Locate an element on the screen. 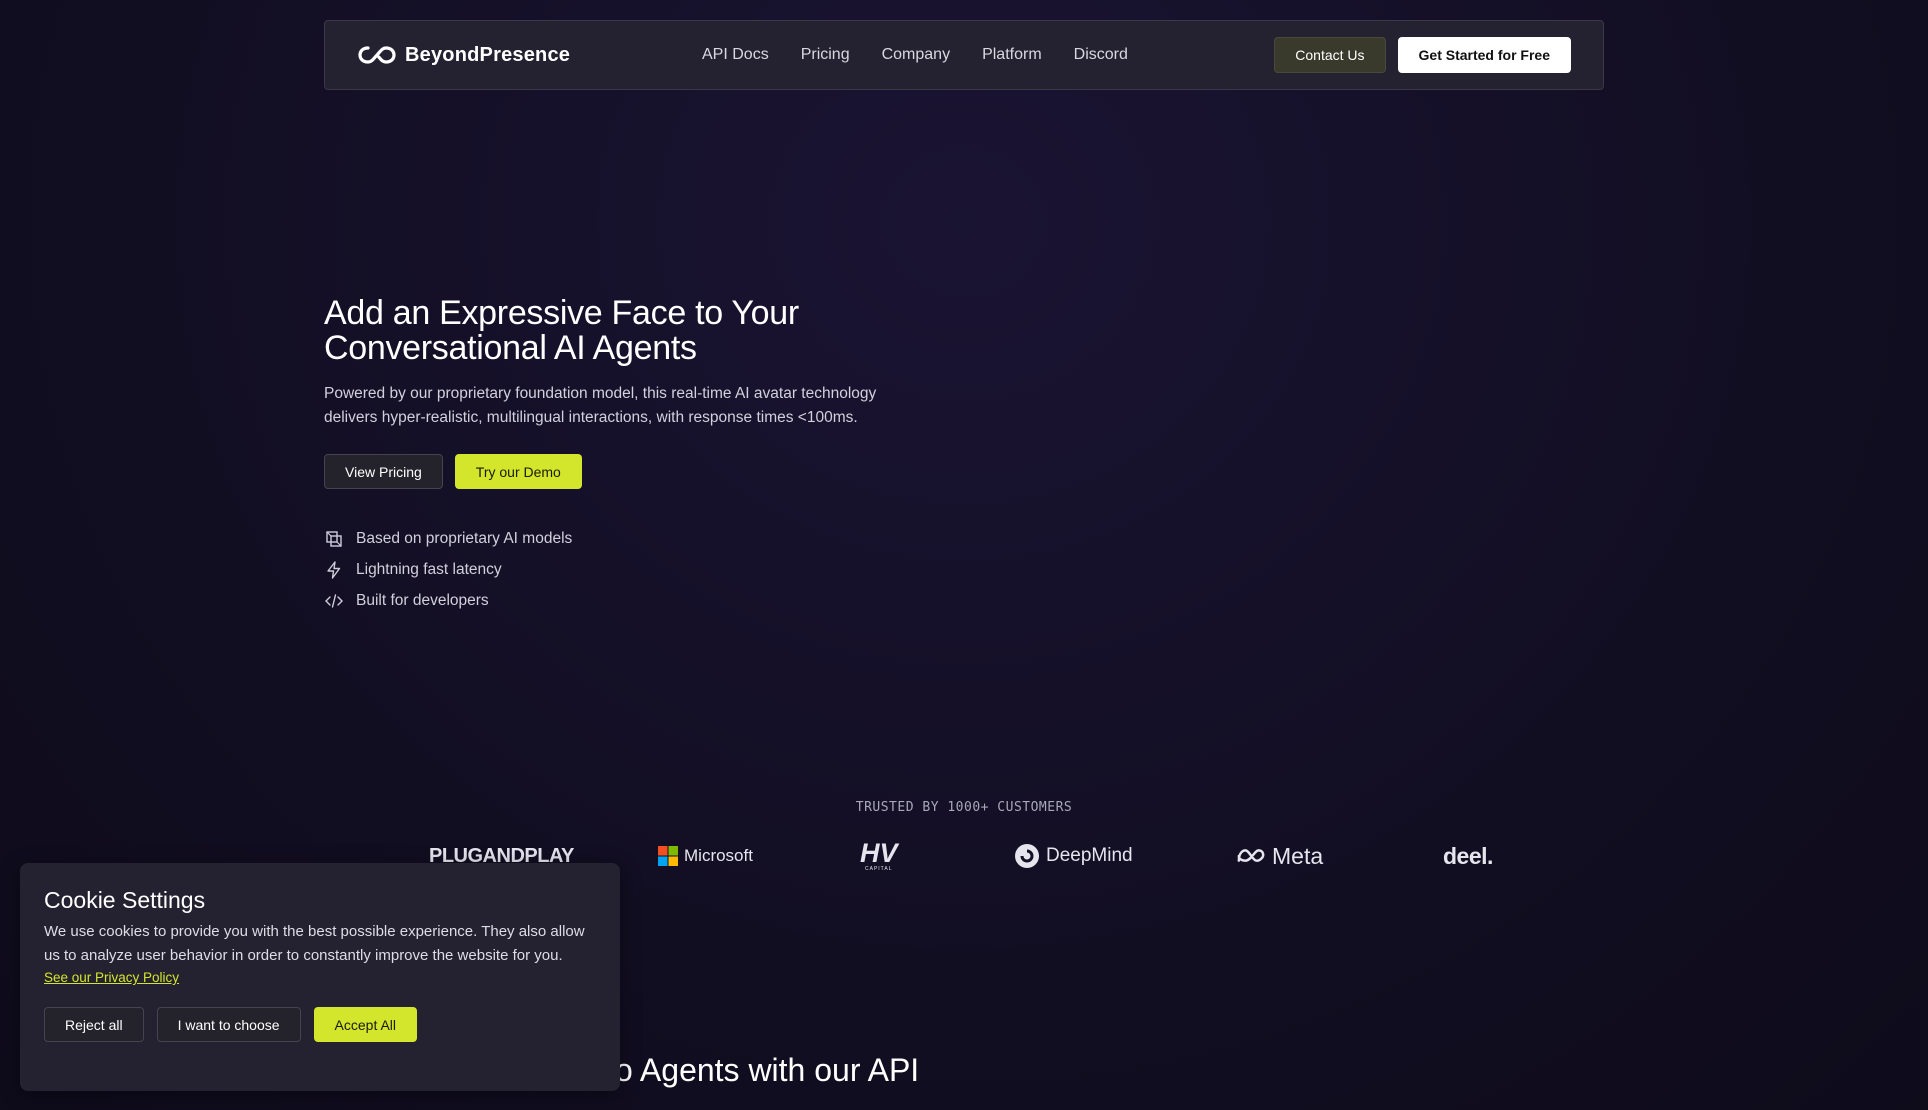  feature-item: Lightning fast latency is located at coordinates (604, 570).